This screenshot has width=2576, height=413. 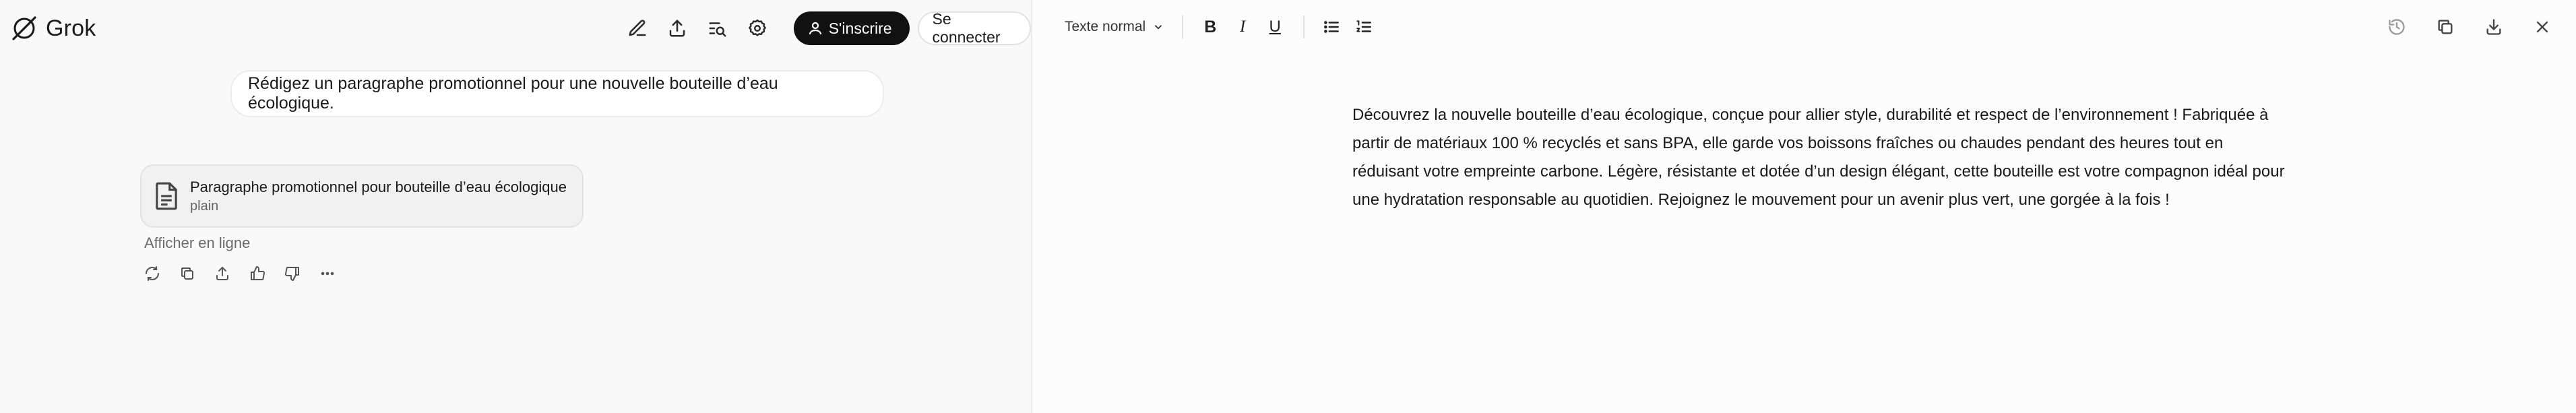 I want to click on copy-button, so click(x=187, y=273).